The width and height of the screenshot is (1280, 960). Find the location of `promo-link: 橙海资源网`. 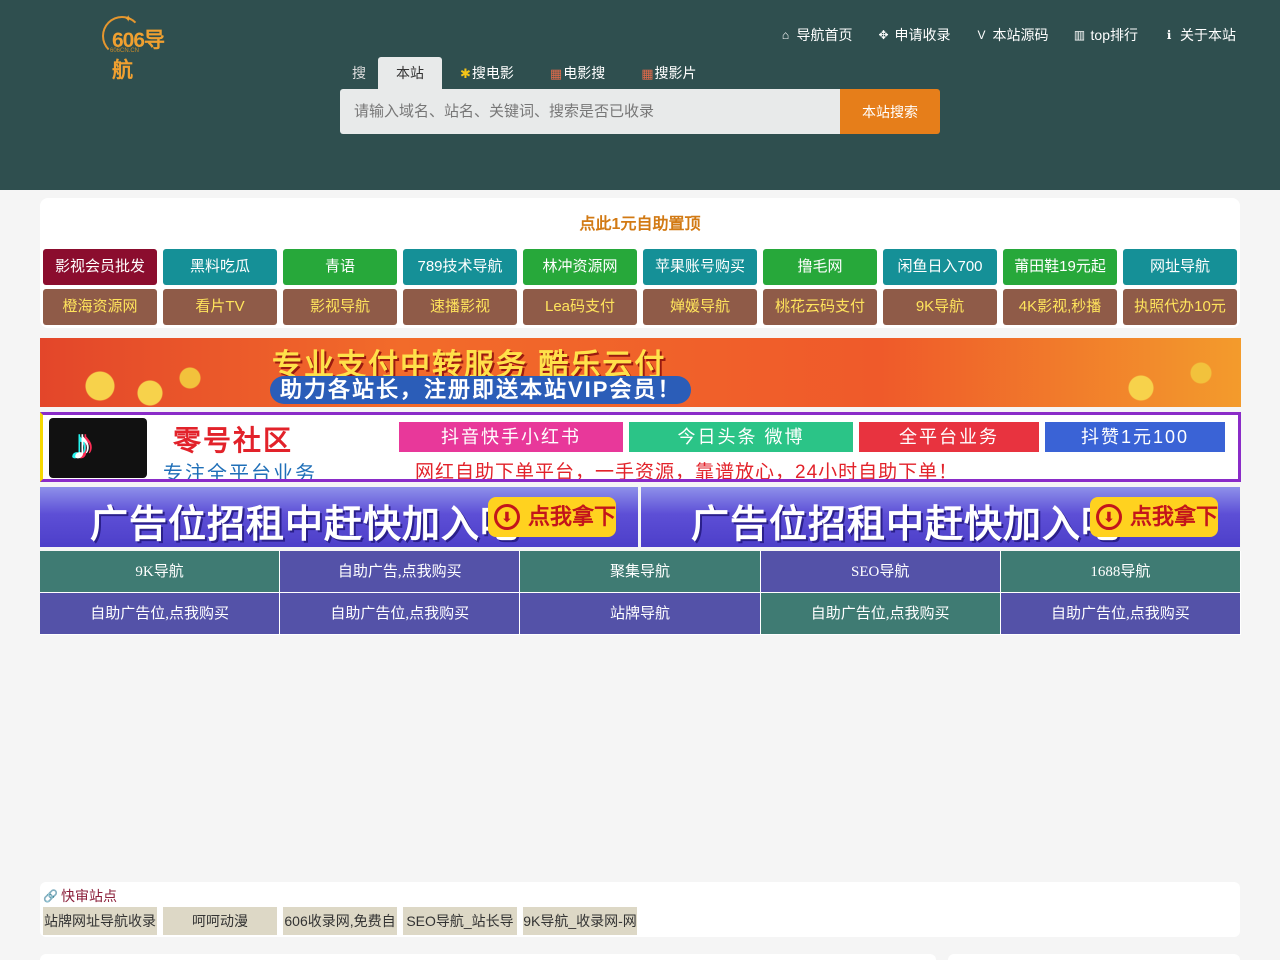

promo-link: 橙海资源网 is located at coordinates (100, 307).